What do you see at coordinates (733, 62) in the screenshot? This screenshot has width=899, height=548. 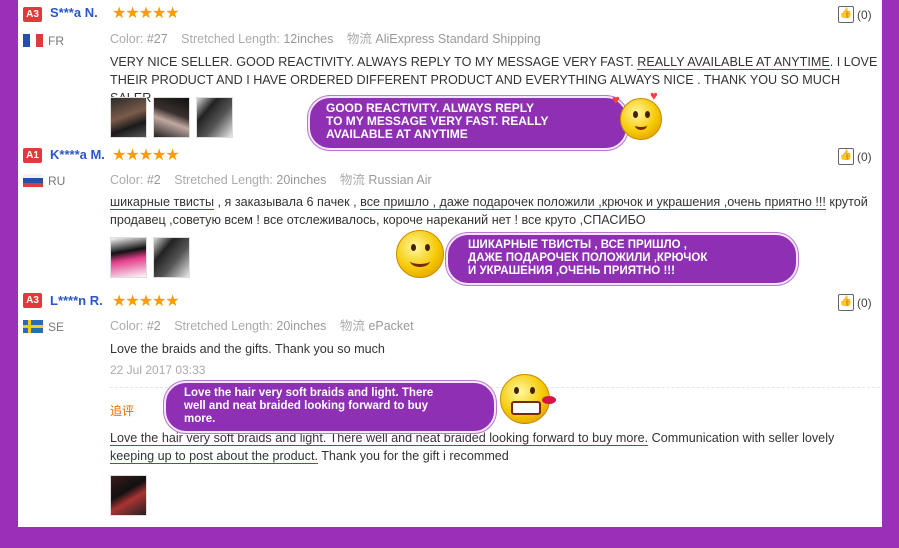 I see `review-text-highlight: REALLY AVAILABLE AT ANYTIME` at bounding box center [733, 62].